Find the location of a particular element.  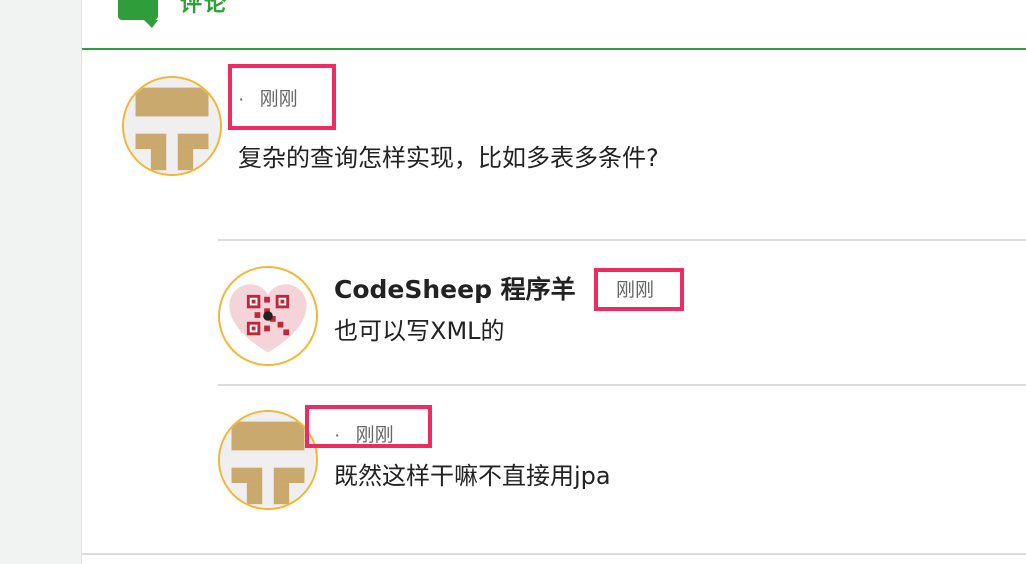

comment-meta: · 刚刚 is located at coordinates (268, 97).